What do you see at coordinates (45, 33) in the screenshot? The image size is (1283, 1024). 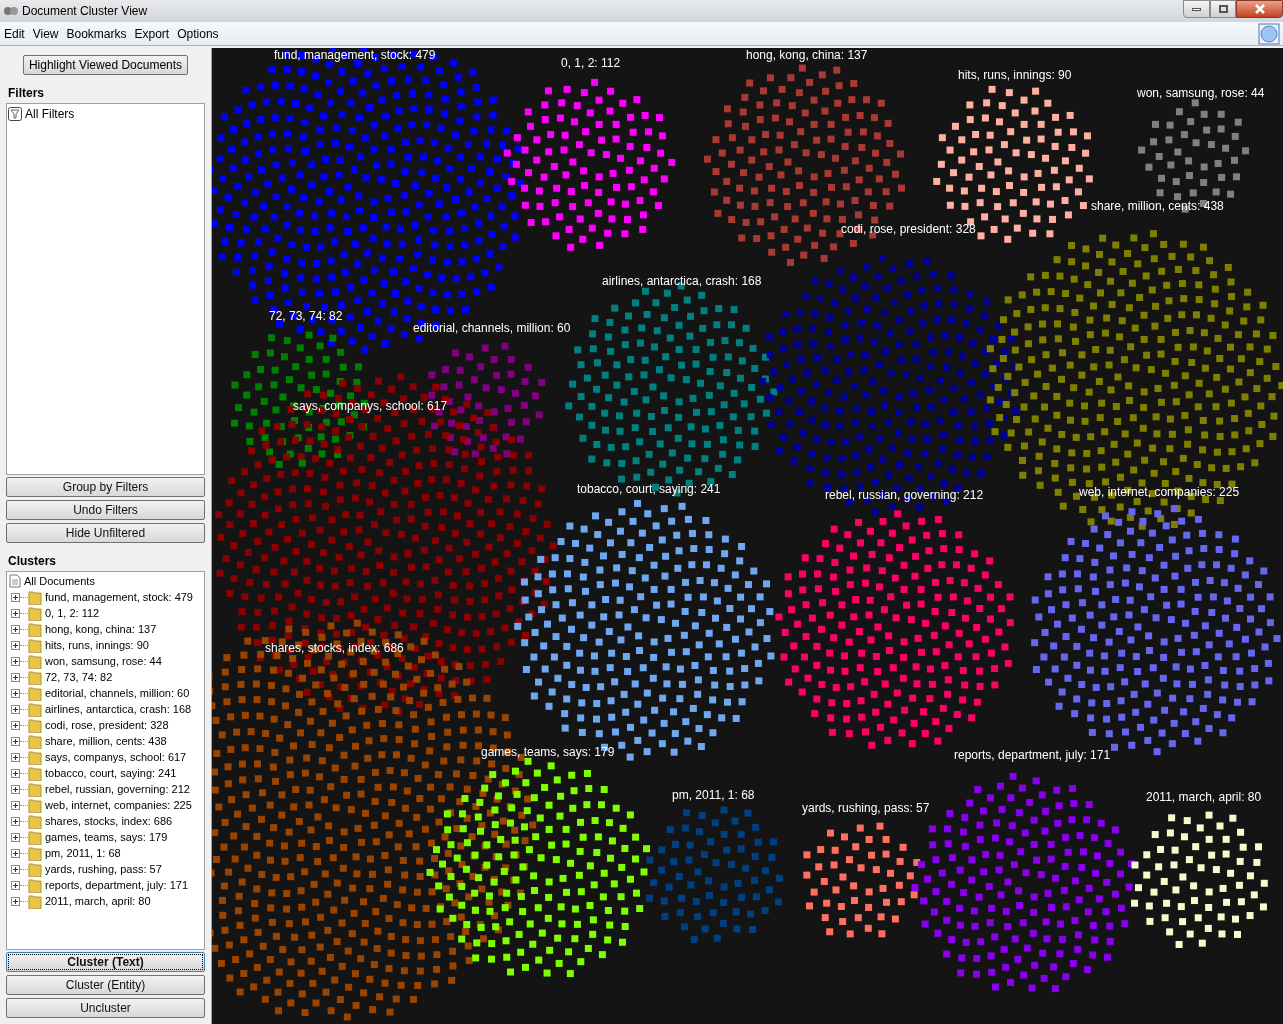 I see `menu-item: View` at bounding box center [45, 33].